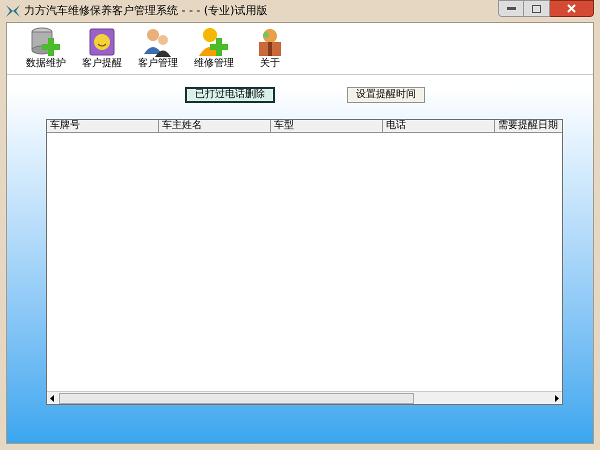 Image resolution: width=600 pixels, height=450 pixels. Describe the element at coordinates (230, 95) in the screenshot. I see `action-button: 已打过电话删除` at that location.